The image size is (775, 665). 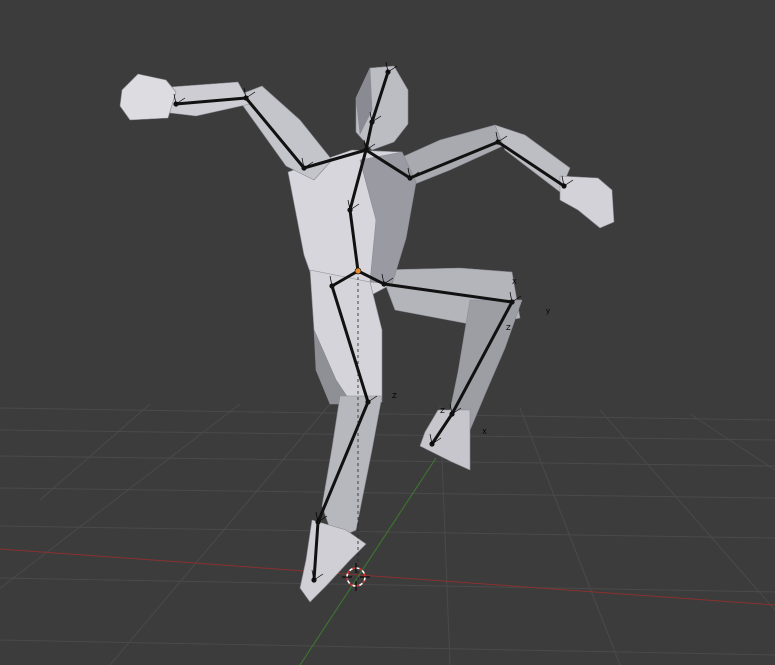 What do you see at coordinates (358, 271) in the screenshot?
I see `active-object-origin-icon` at bounding box center [358, 271].